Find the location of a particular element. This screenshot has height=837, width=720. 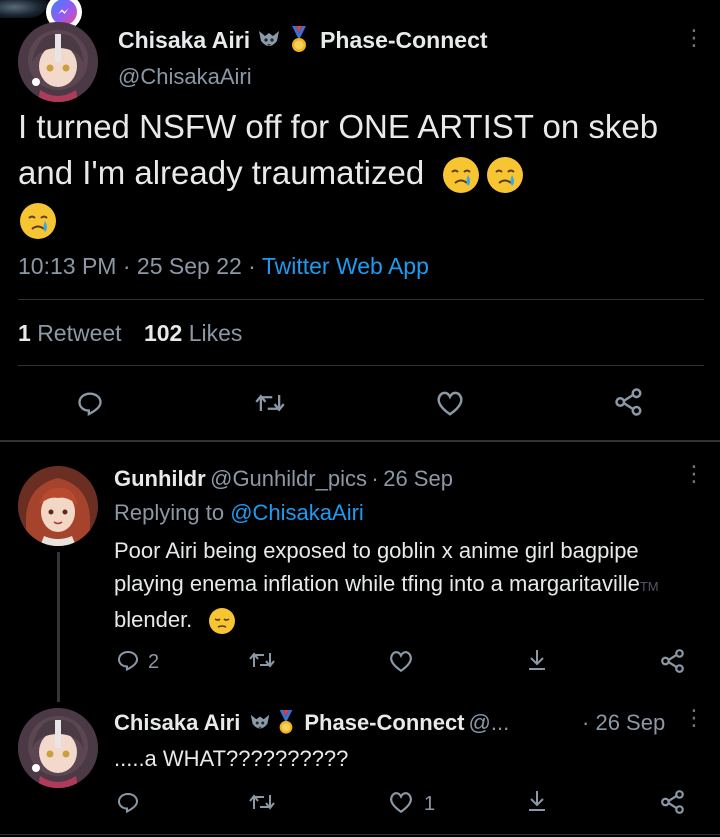

tweet-time: 10:13 PM is located at coordinates (67, 266).